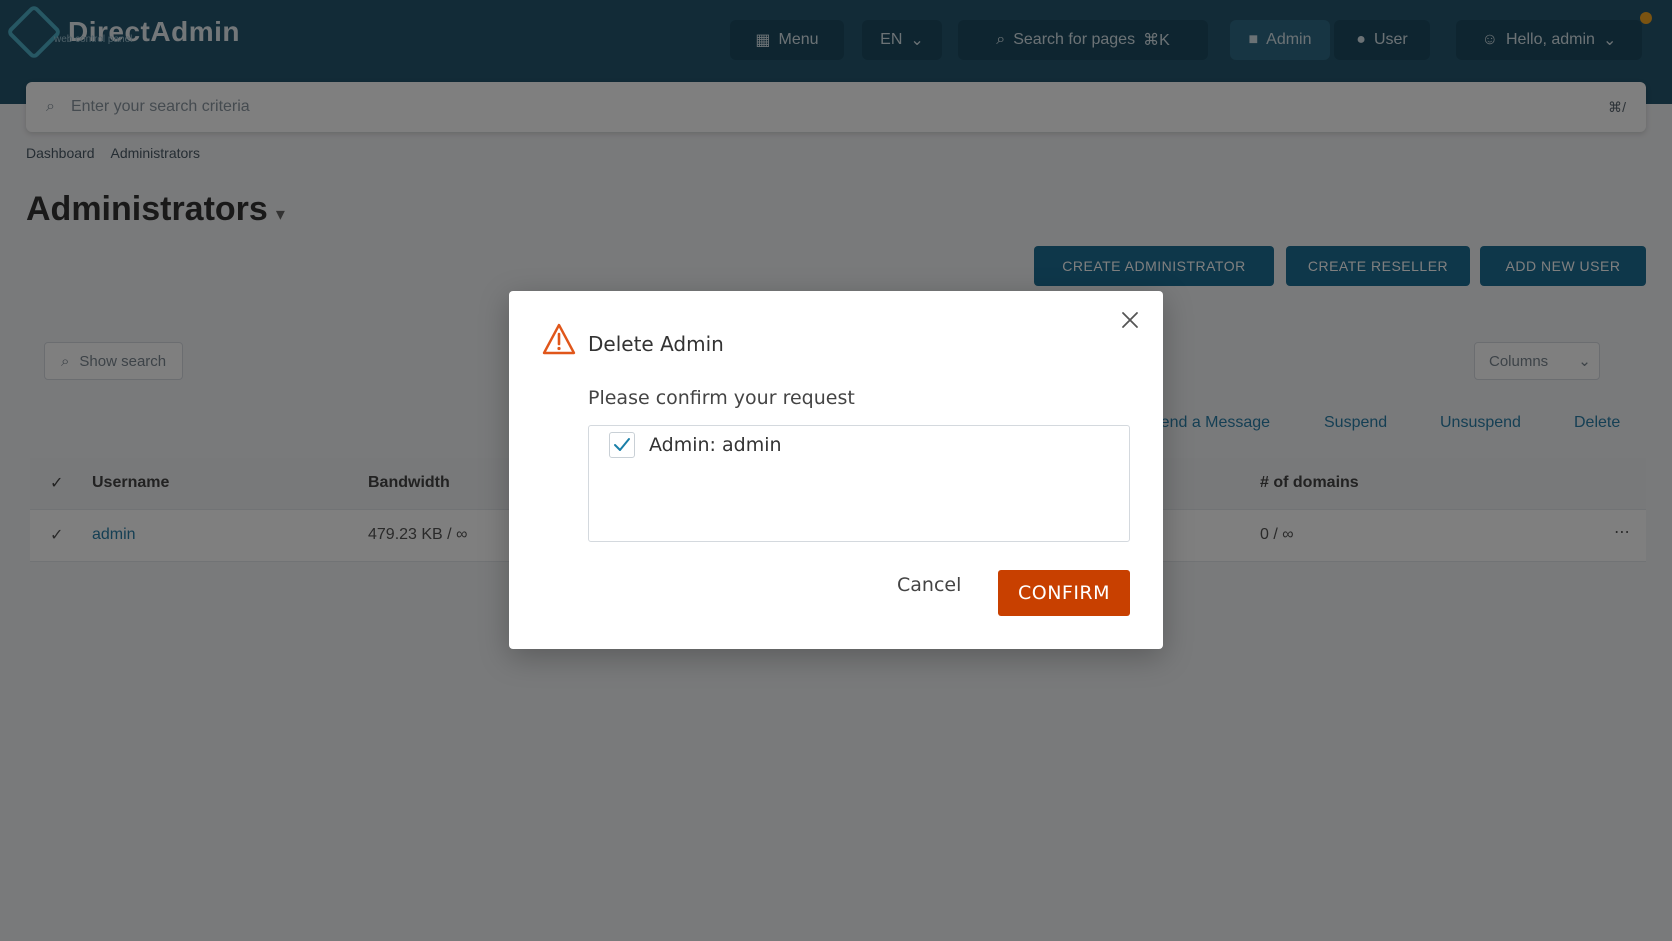 This screenshot has width=1672, height=941. I want to click on confirm-items-list: Admin: admin, so click(859, 483).